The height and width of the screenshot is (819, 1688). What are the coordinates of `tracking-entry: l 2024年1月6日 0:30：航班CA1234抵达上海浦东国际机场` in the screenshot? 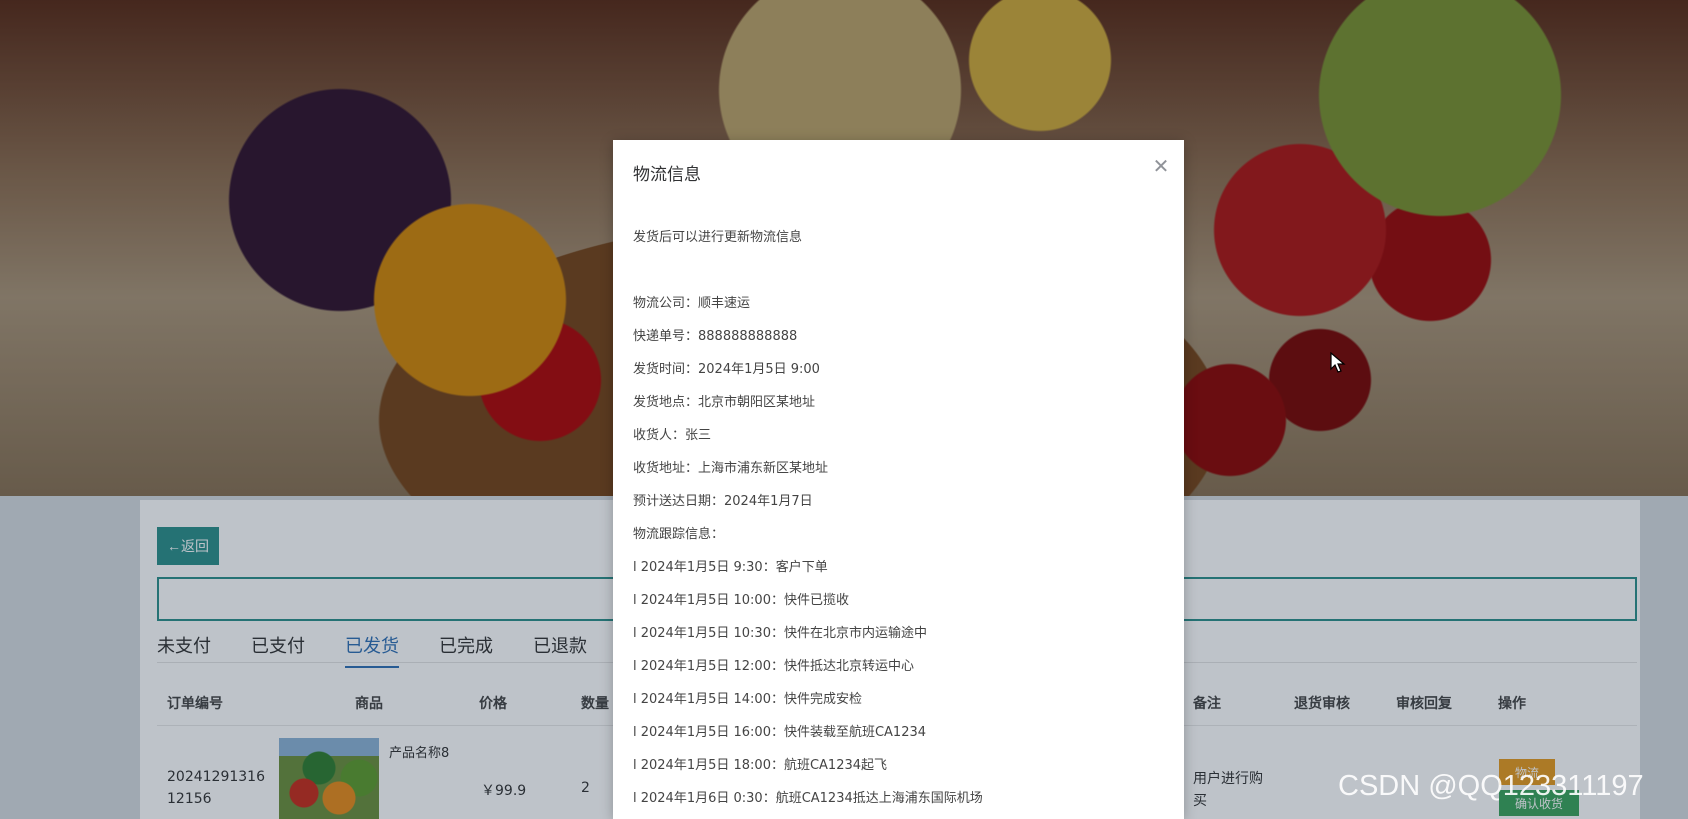 It's located at (808, 798).